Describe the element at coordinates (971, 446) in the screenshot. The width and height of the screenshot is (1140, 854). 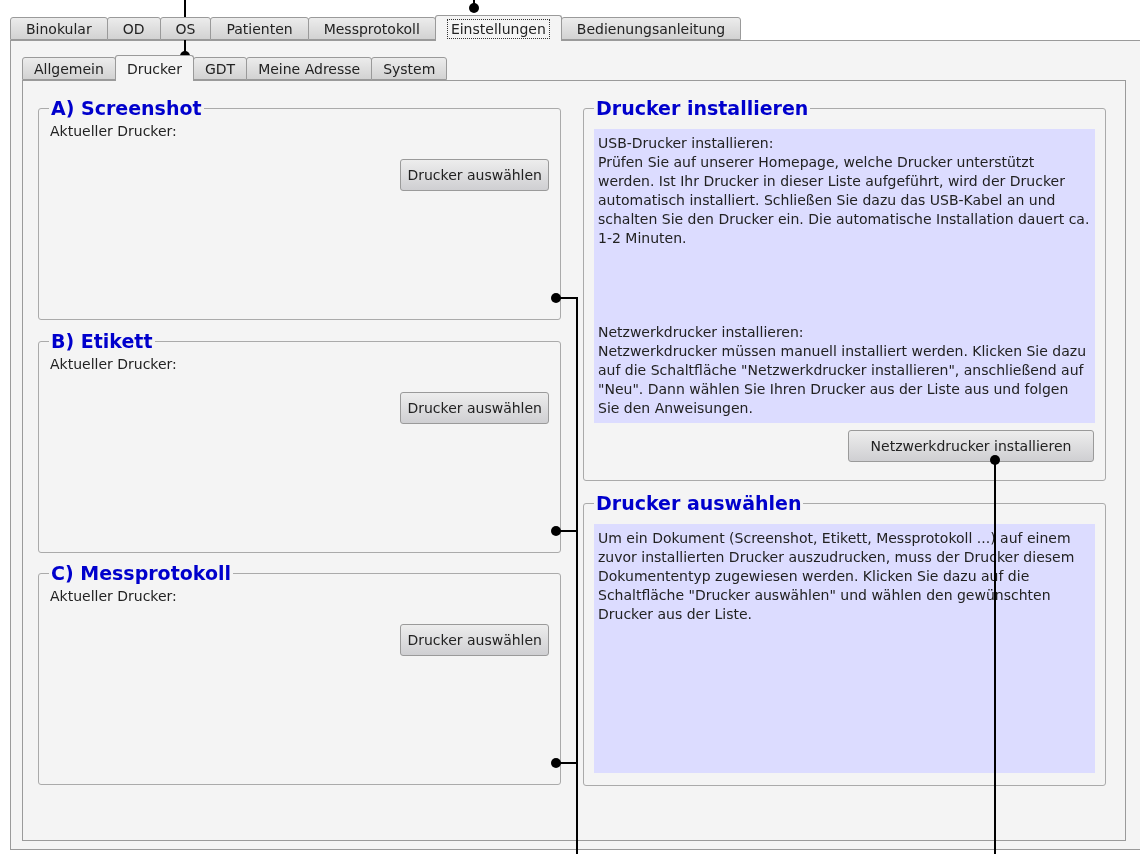
I see `install-network-printer-button: Netzwerkdrucker installieren` at that location.